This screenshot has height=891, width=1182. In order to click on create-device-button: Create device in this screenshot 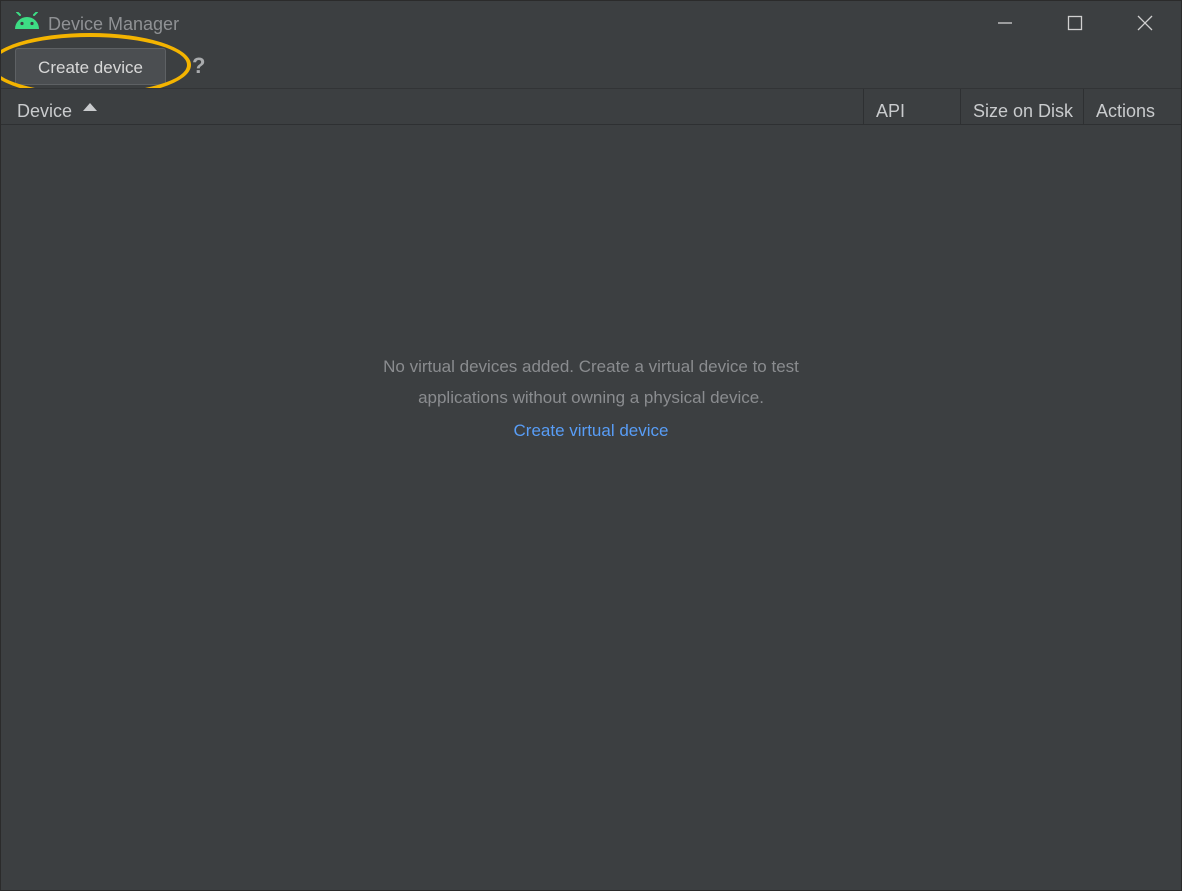, I will do `click(90, 66)`.